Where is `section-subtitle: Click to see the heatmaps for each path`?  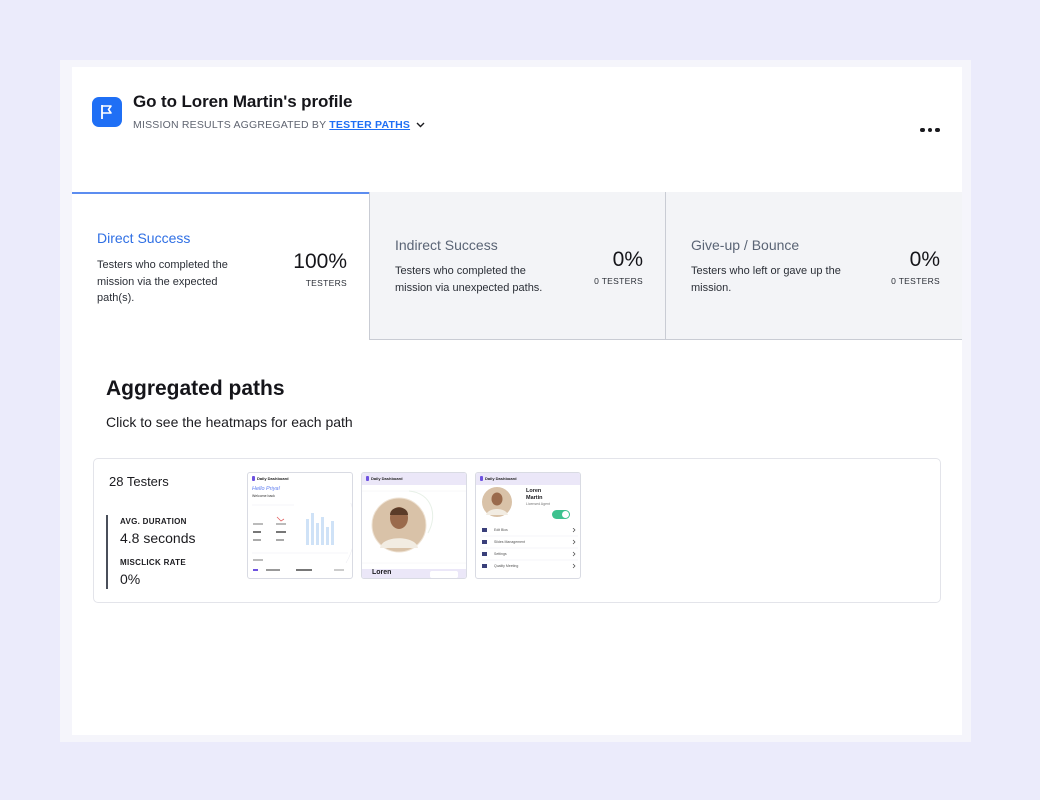
section-subtitle: Click to see the heatmaps for each path is located at coordinates (229, 422).